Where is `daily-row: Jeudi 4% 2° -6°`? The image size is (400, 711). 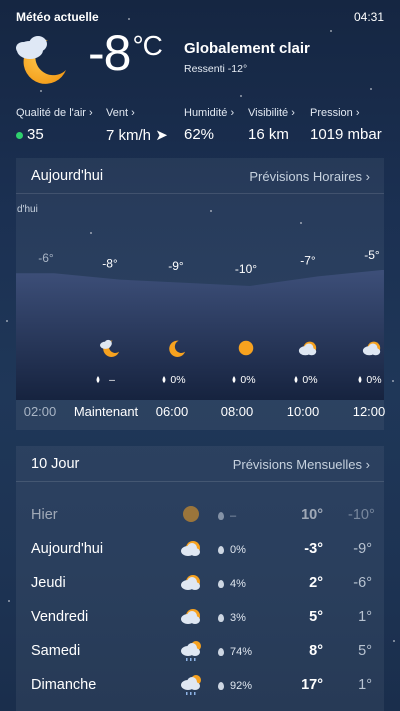 daily-row: Jeudi 4% 2° -6° is located at coordinates (200, 583).